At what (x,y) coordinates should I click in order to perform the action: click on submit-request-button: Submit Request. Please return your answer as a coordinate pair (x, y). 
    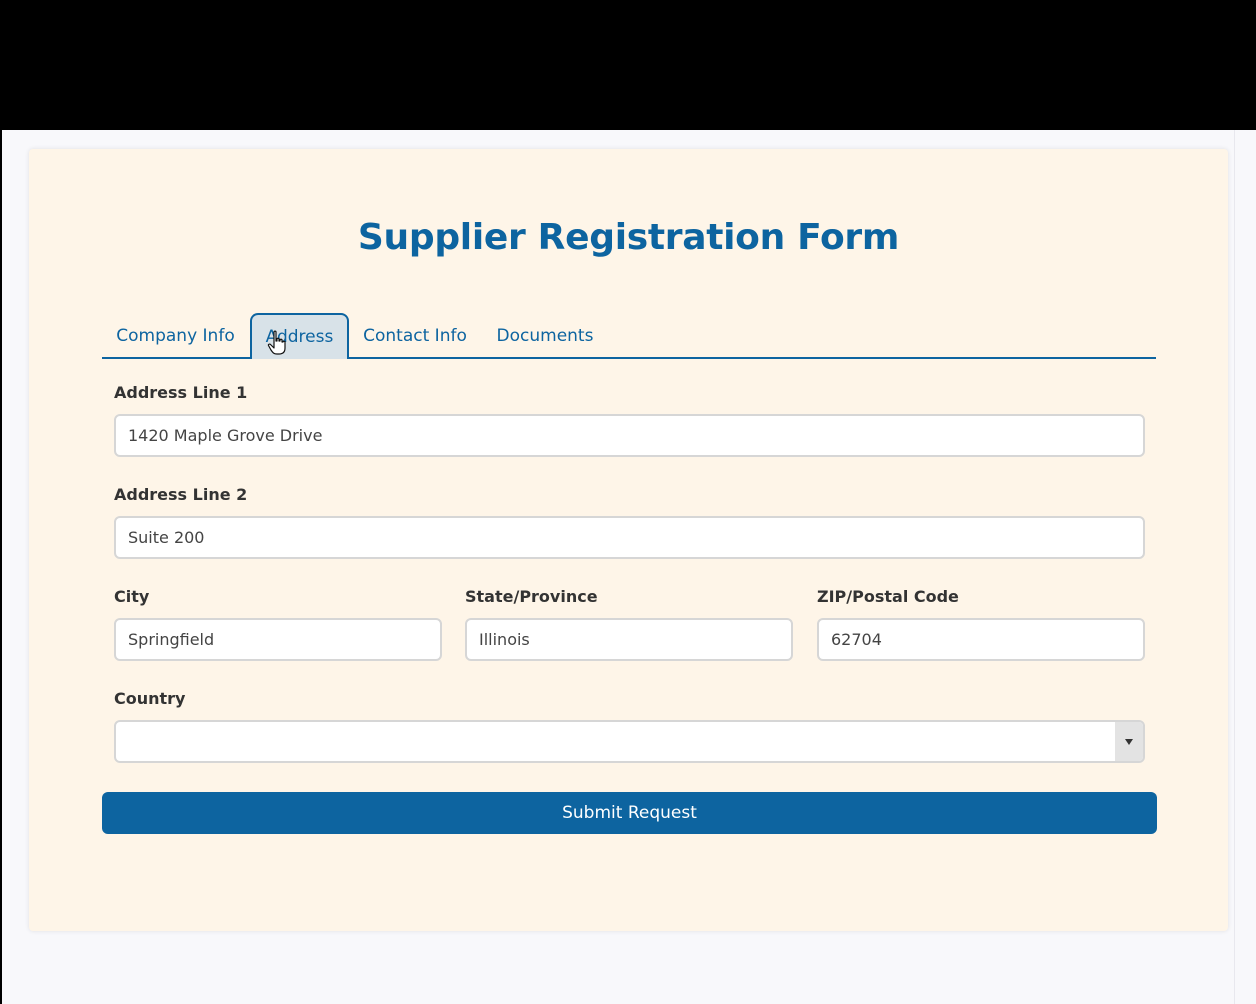
    Looking at the image, I should click on (629, 813).